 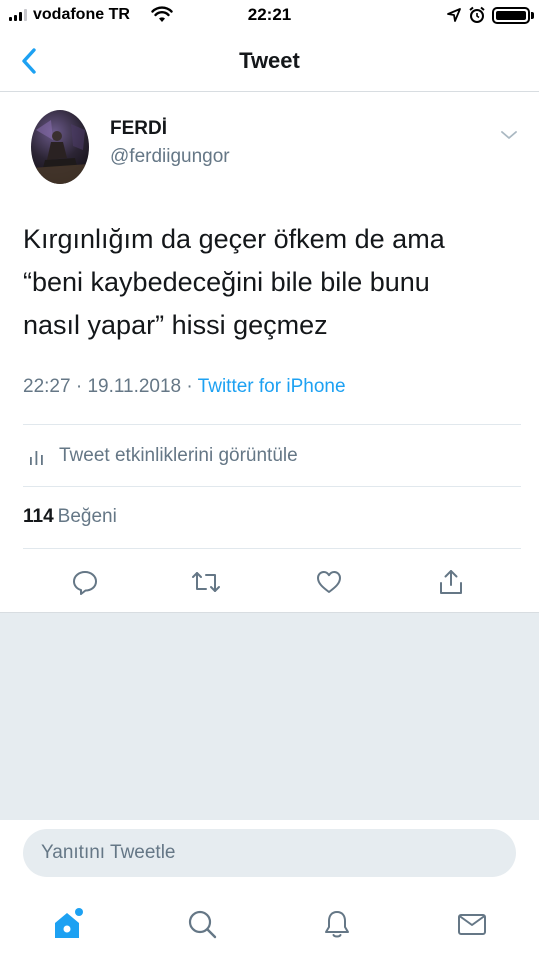 What do you see at coordinates (108, 852) in the screenshot?
I see `reply-placeholder: Yanıtını Tweetle` at bounding box center [108, 852].